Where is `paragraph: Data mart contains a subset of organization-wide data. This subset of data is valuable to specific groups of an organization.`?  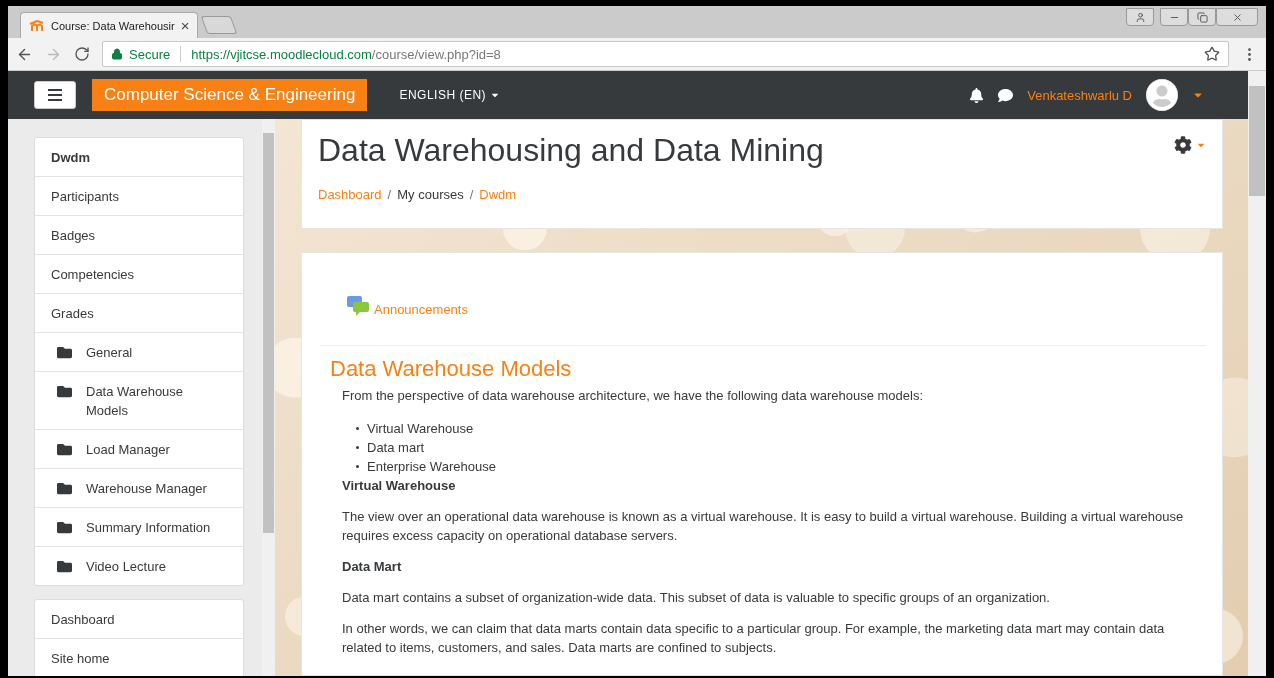 paragraph: Data mart contains a subset of organization-wide data. This subset of data is valuable to specific groups of an organization. is located at coordinates (696, 598).